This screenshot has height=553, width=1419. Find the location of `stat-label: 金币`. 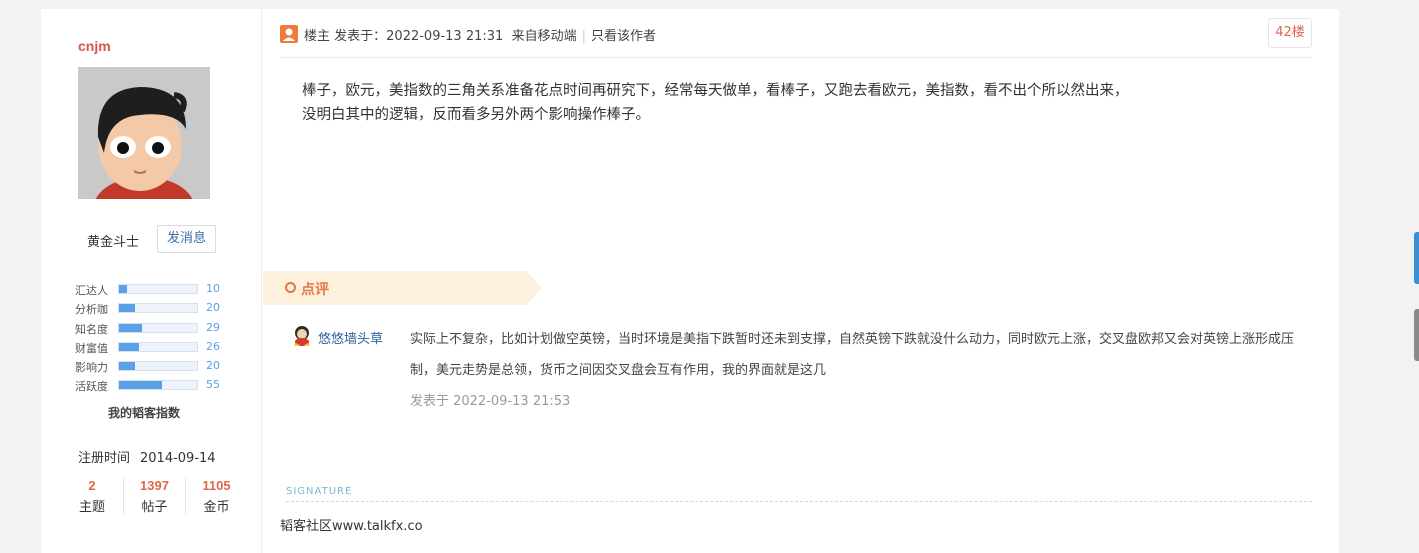

stat-label: 金币 is located at coordinates (216, 507).